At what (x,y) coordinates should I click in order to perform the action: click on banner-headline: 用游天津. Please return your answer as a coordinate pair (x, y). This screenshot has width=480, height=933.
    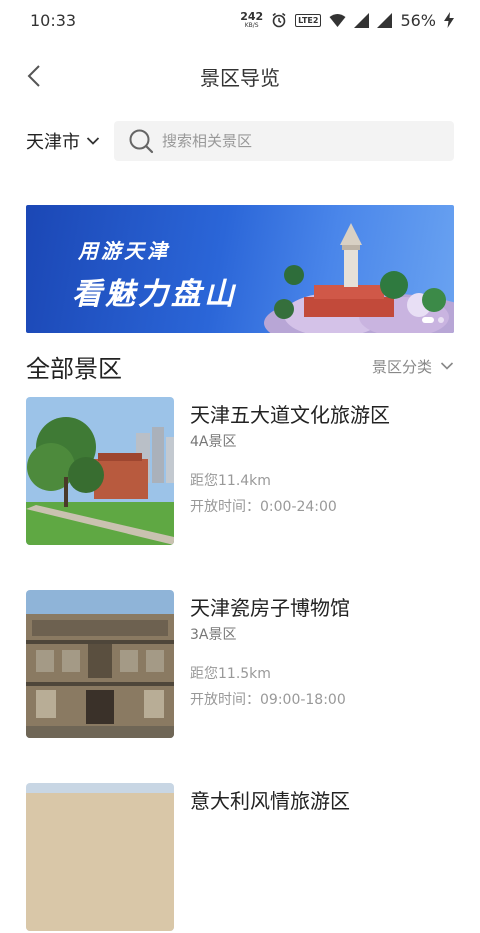
    Looking at the image, I should click on (124, 251).